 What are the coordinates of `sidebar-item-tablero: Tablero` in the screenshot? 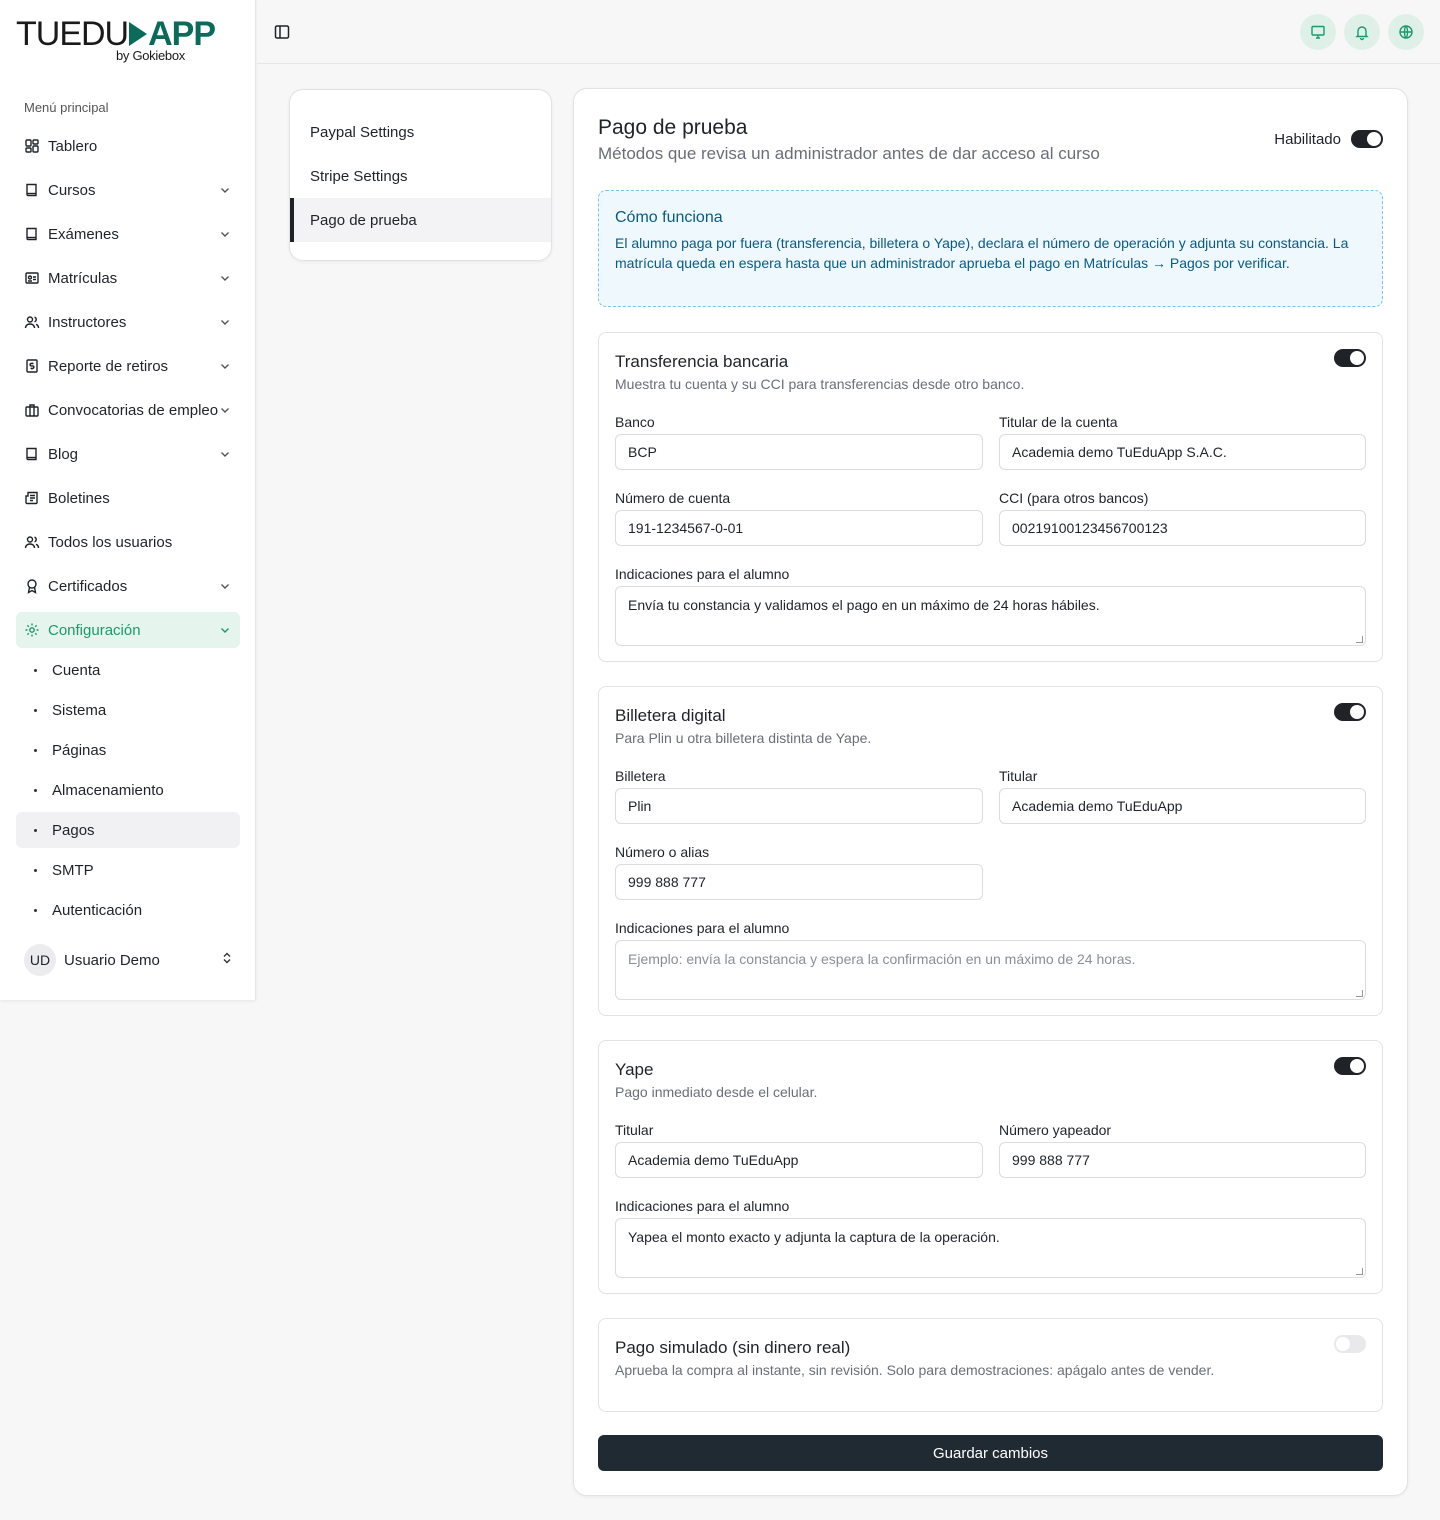 It's located at (128, 146).